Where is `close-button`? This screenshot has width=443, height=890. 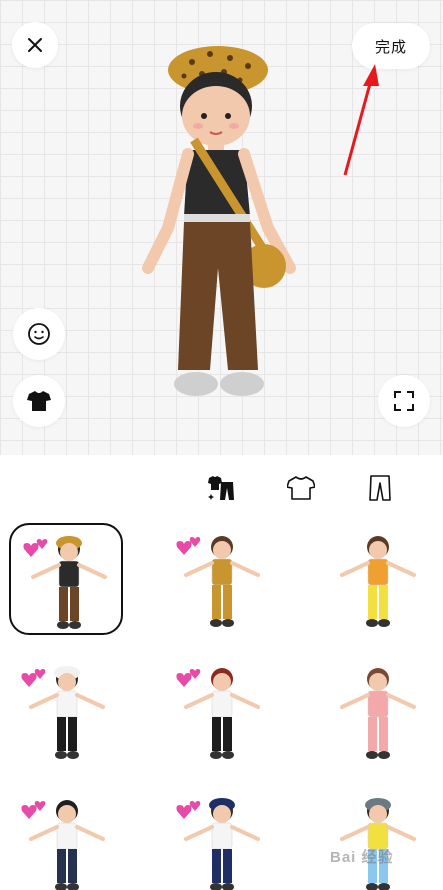
close-button is located at coordinates (35, 45).